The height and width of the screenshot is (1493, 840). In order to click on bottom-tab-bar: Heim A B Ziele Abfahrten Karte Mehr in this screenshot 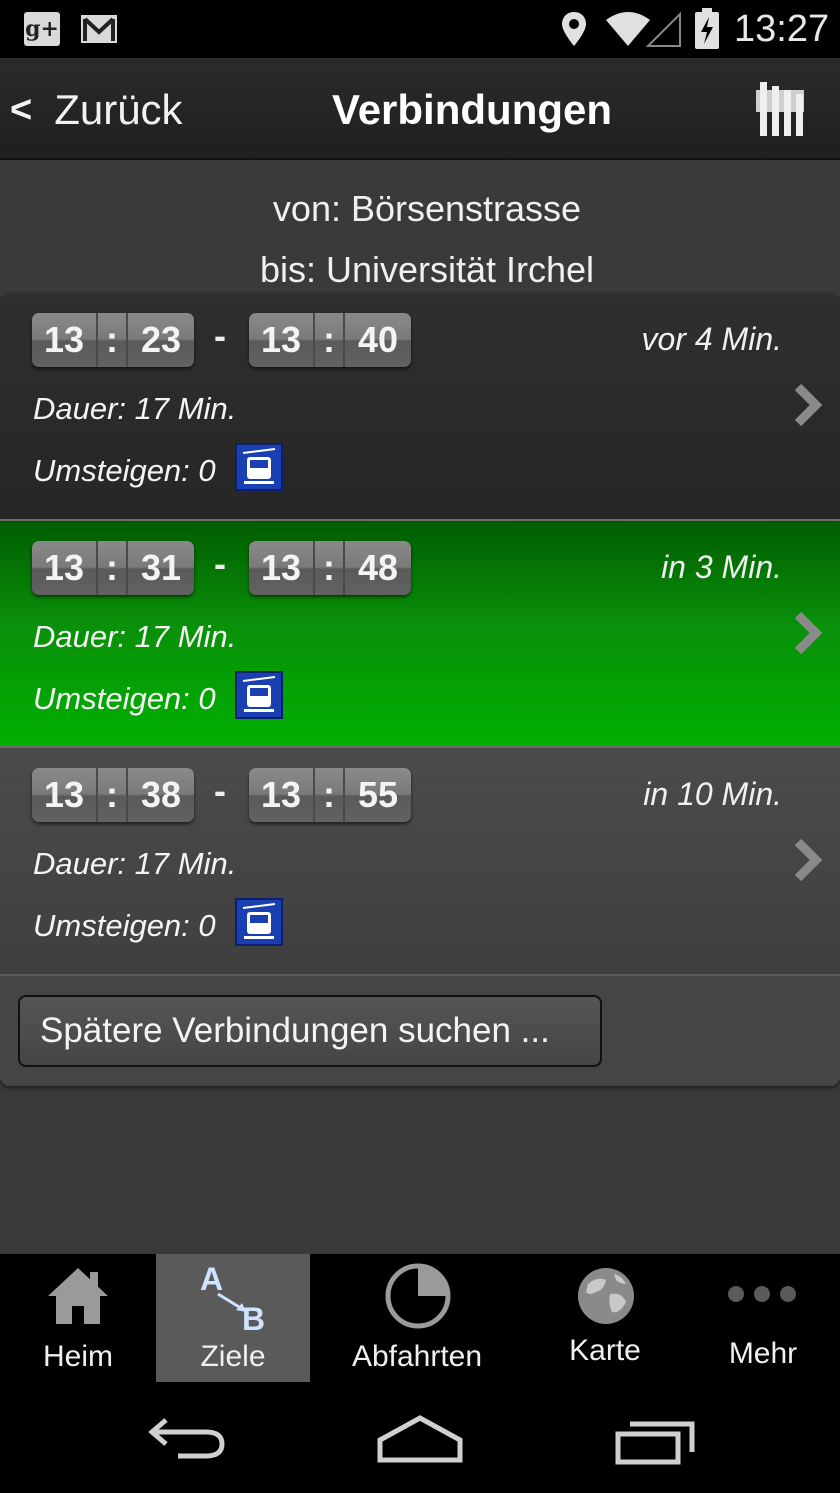, I will do `click(420, 1318)`.